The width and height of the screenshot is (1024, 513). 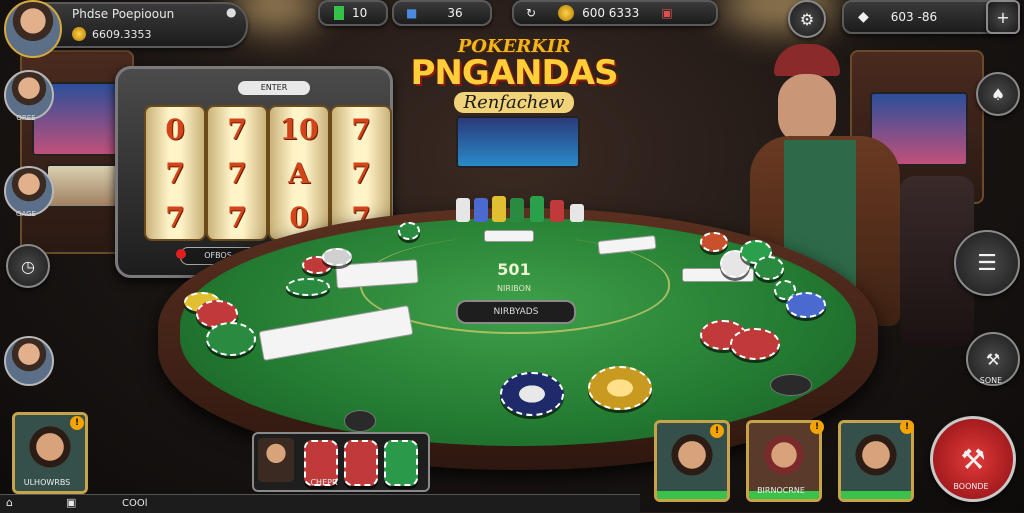 I want to click on self-badge: !, so click(x=77, y=423).